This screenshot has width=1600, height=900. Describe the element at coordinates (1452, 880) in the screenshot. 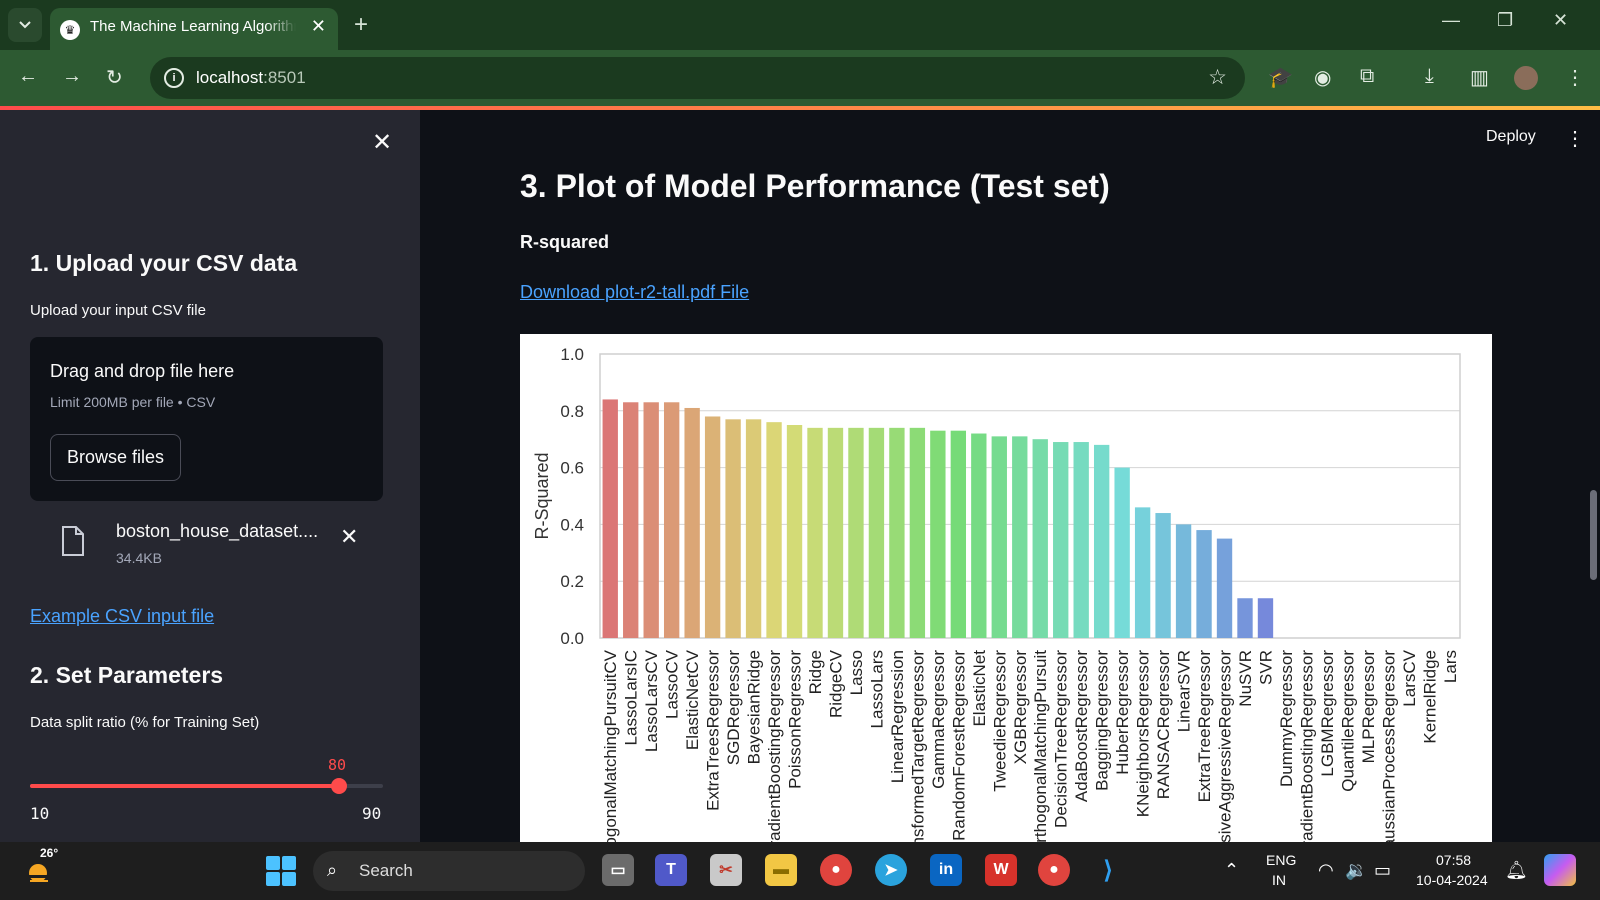

I see `clock-date: 10-04-2024` at that location.